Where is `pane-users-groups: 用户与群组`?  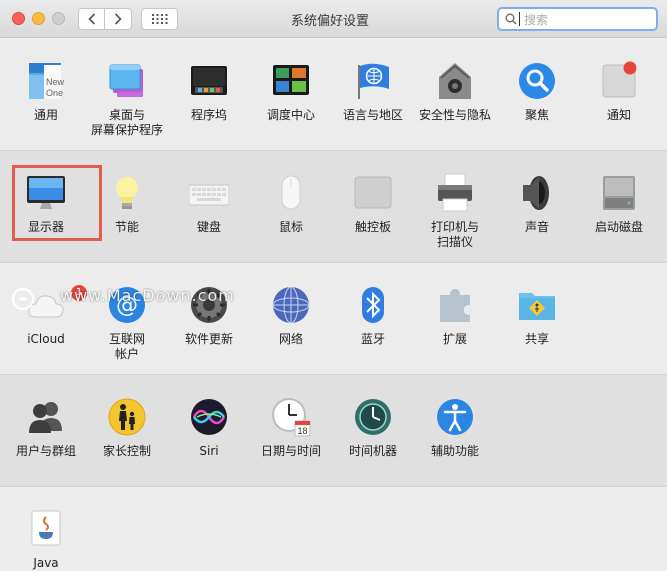 pane-users-groups: 用户与群组 is located at coordinates (46, 428).